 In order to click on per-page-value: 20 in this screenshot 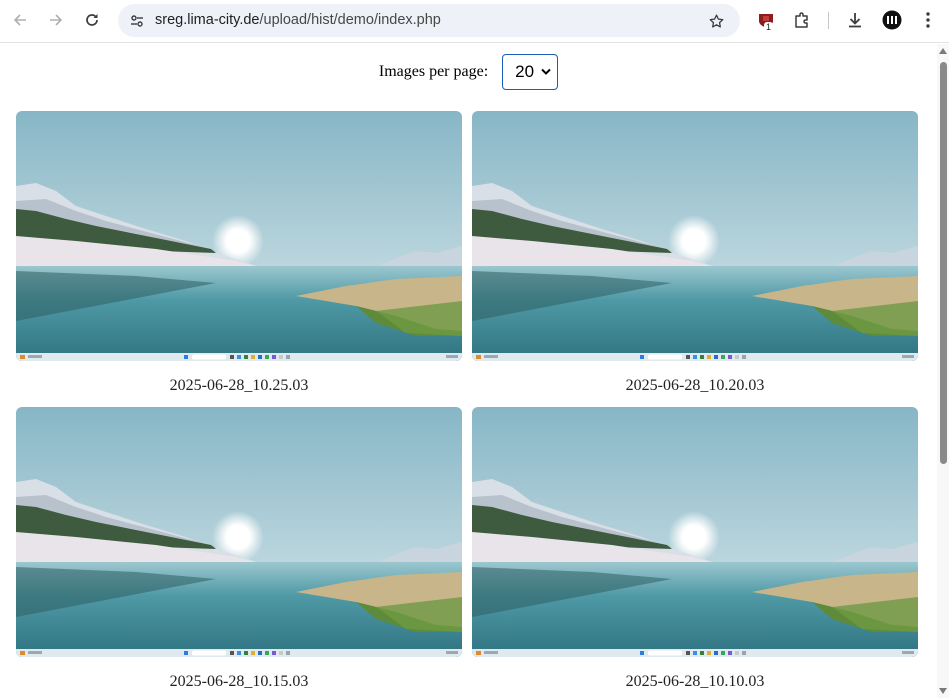, I will do `click(525, 71)`.